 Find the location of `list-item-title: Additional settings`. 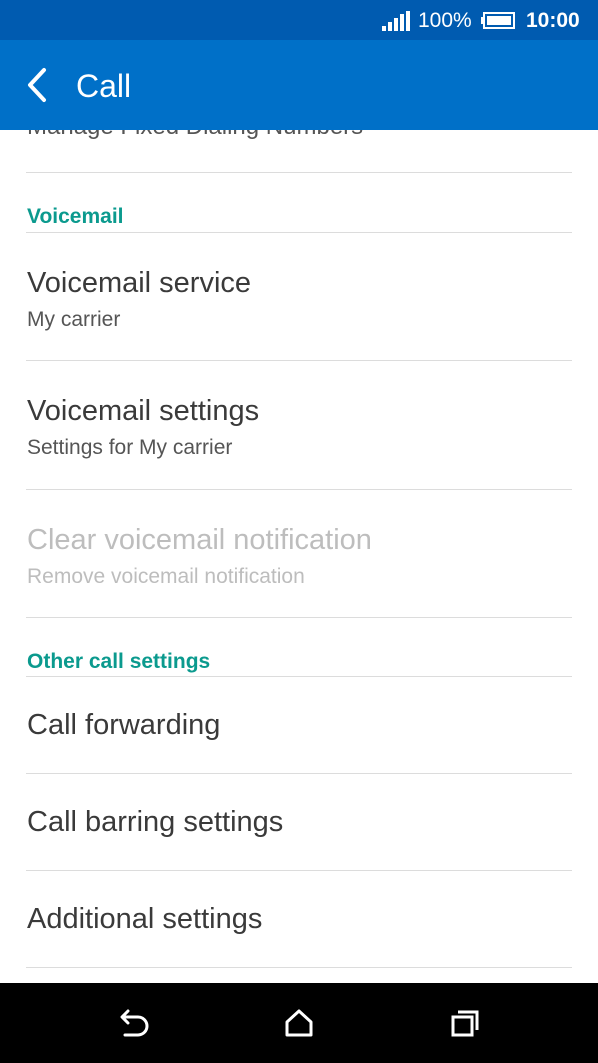

list-item-title: Additional settings is located at coordinates (145, 919).